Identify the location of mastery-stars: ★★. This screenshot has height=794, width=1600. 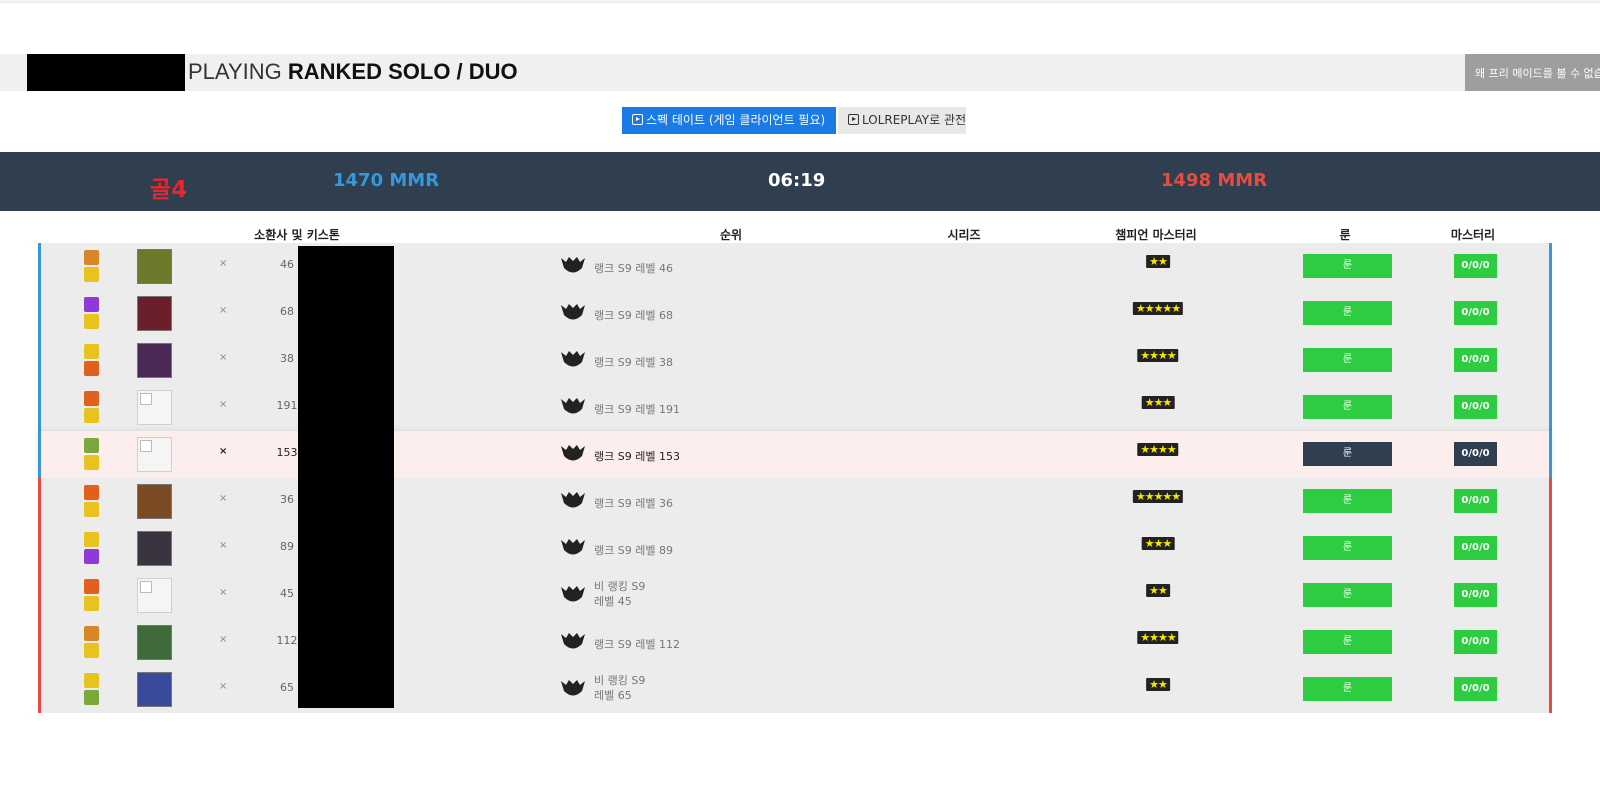
(1158, 261).